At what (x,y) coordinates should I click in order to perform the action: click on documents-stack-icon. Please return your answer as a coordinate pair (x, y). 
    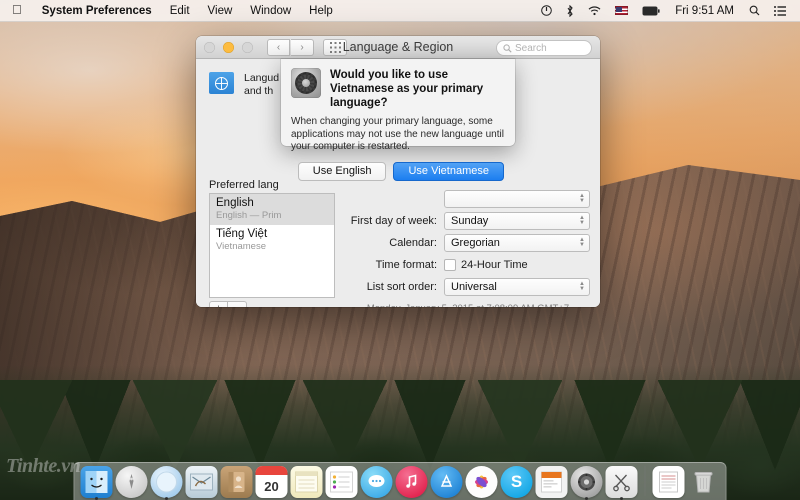
    Looking at the image, I should click on (668, 482).